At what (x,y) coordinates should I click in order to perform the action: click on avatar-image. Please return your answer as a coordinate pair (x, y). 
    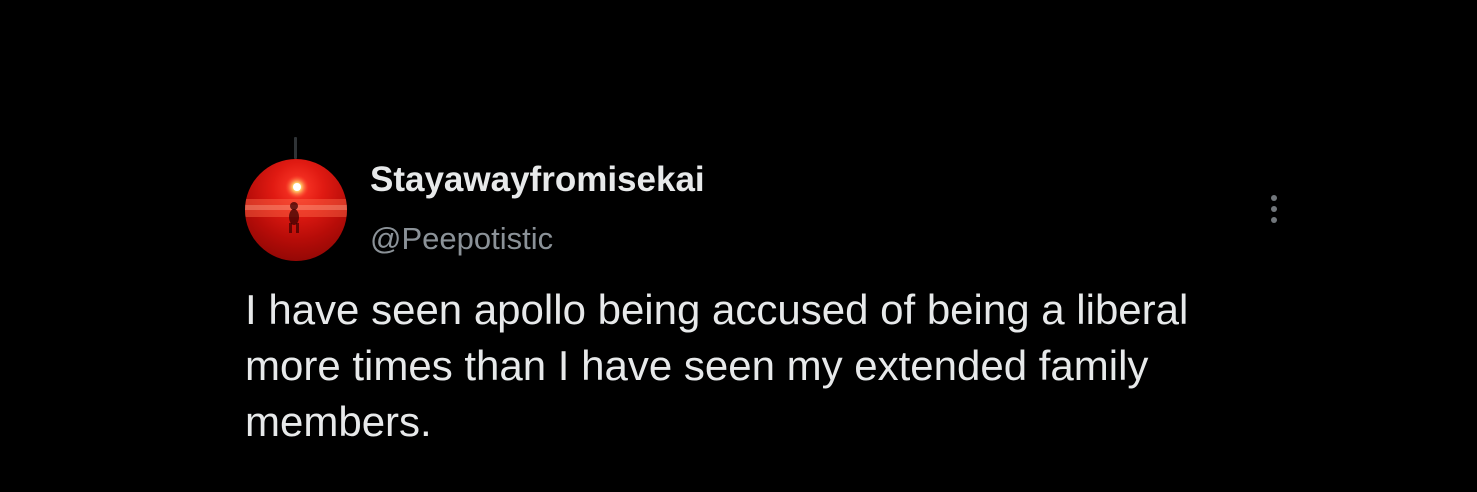
    Looking at the image, I should click on (296, 204).